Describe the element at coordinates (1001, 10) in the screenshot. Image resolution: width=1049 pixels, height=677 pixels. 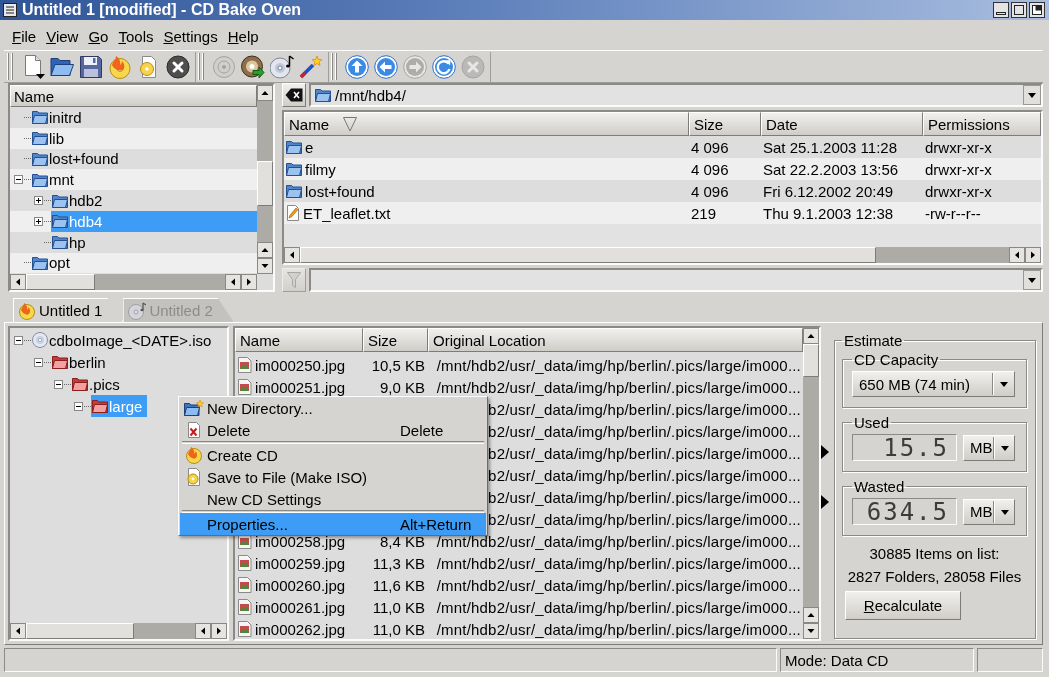
I see `minimize-button` at that location.